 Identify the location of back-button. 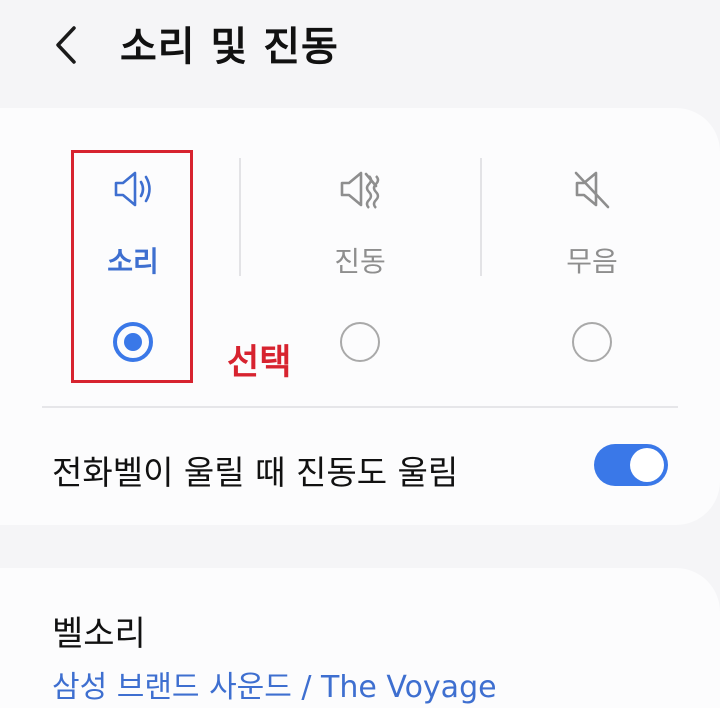
(68, 45).